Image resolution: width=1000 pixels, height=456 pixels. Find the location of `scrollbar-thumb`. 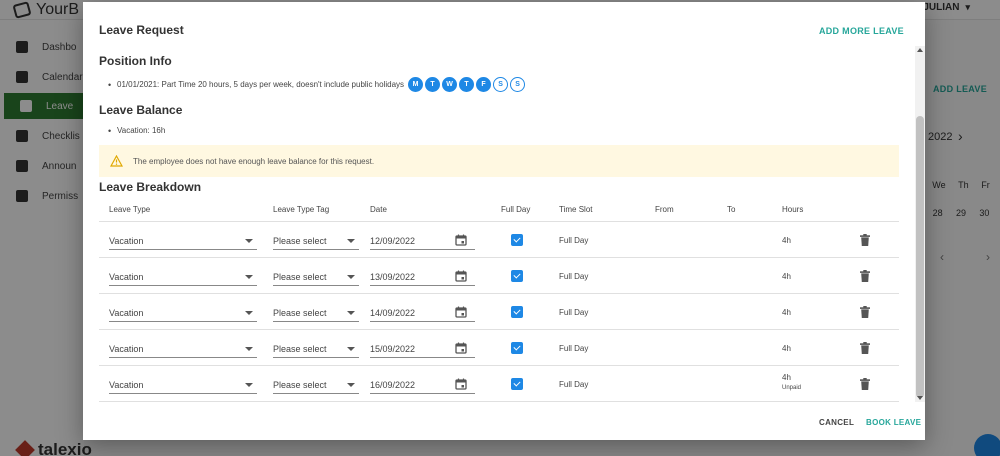

scrollbar-thumb is located at coordinates (920, 257).